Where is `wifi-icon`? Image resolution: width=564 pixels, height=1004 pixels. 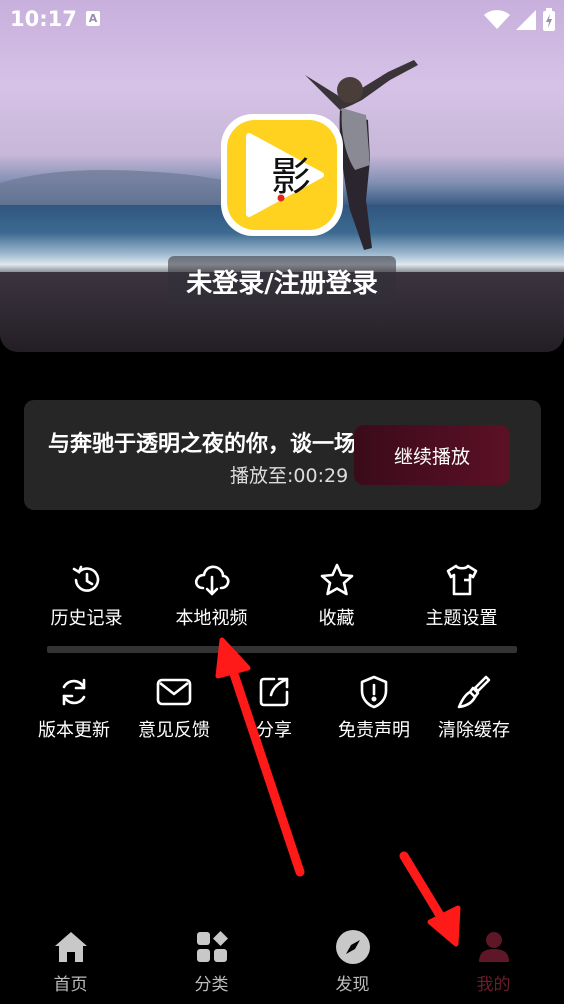 wifi-icon is located at coordinates (497, 19).